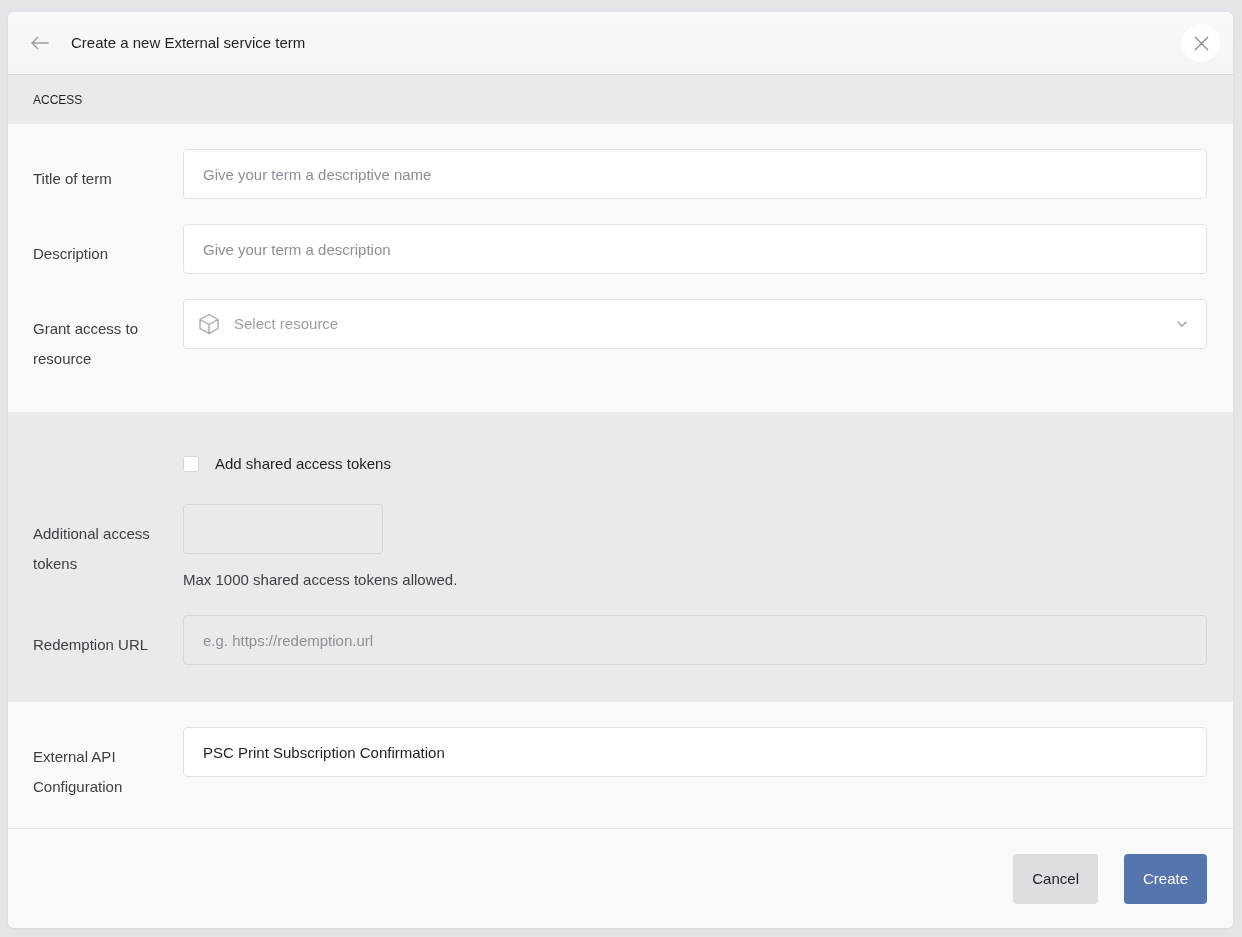  I want to click on close-icon, so click(1201, 43).